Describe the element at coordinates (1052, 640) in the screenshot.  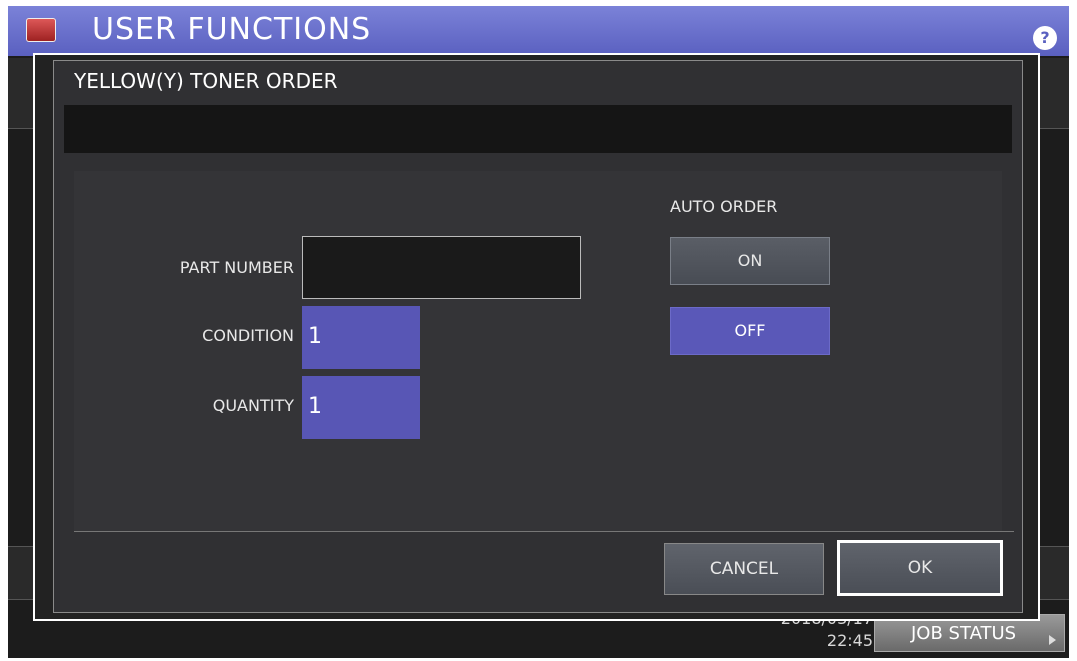
I see `play-arrow-icon` at that location.